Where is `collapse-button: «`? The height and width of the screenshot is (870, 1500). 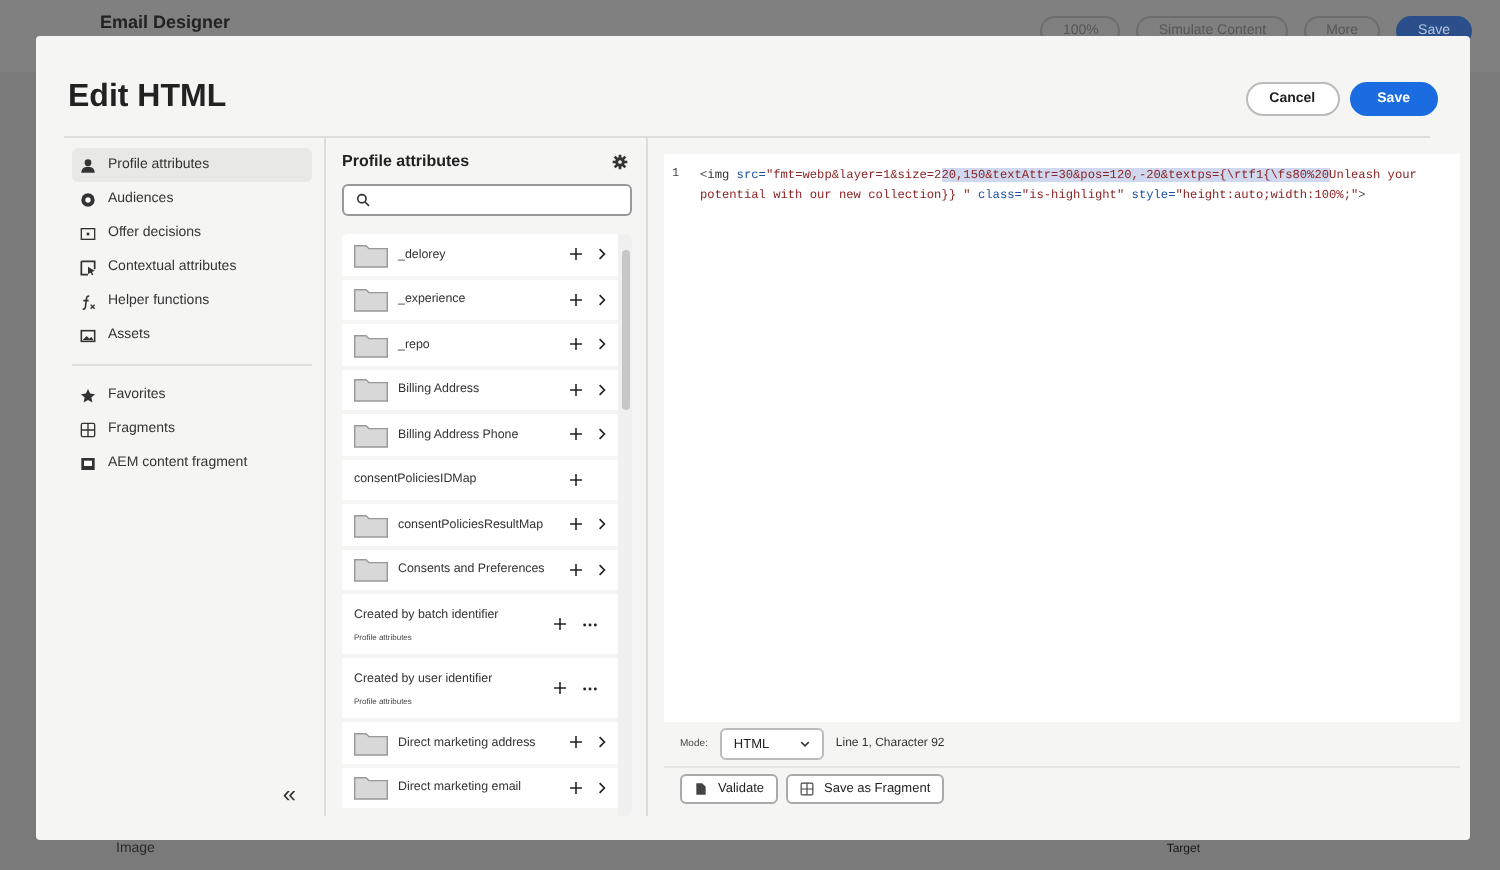
collapse-button: « is located at coordinates (289, 794).